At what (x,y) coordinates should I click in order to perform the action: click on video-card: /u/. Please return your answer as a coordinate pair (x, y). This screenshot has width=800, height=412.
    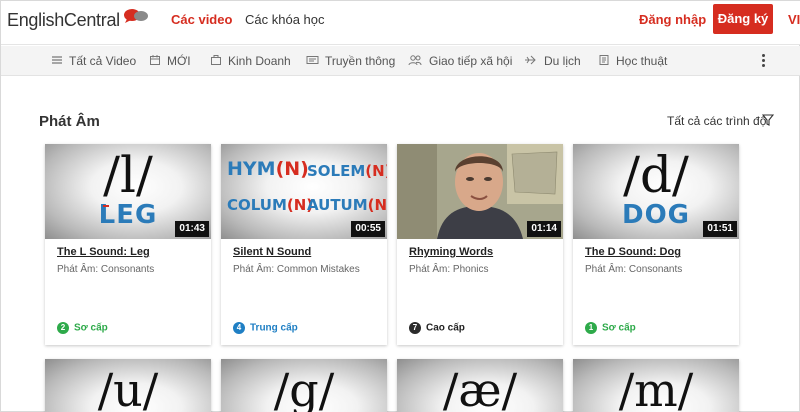
    Looking at the image, I should click on (128, 385).